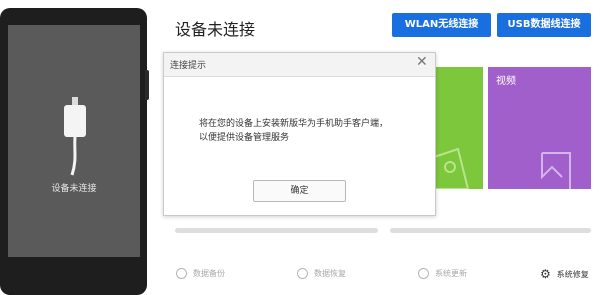  What do you see at coordinates (215, 29) in the screenshot?
I see `page-title: 设备未连接` at bounding box center [215, 29].